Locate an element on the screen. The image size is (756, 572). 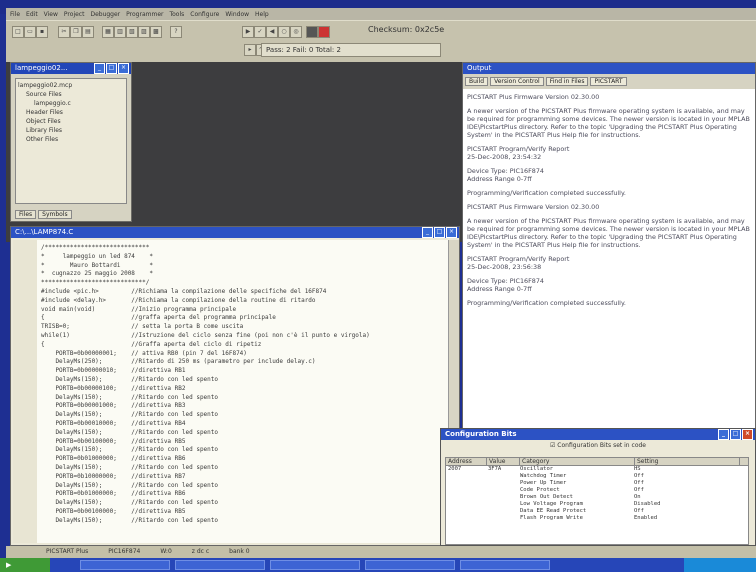
code-window-titlebar: C:\...\LAMP874.C _ □ × is located at coordinates (235, 232).